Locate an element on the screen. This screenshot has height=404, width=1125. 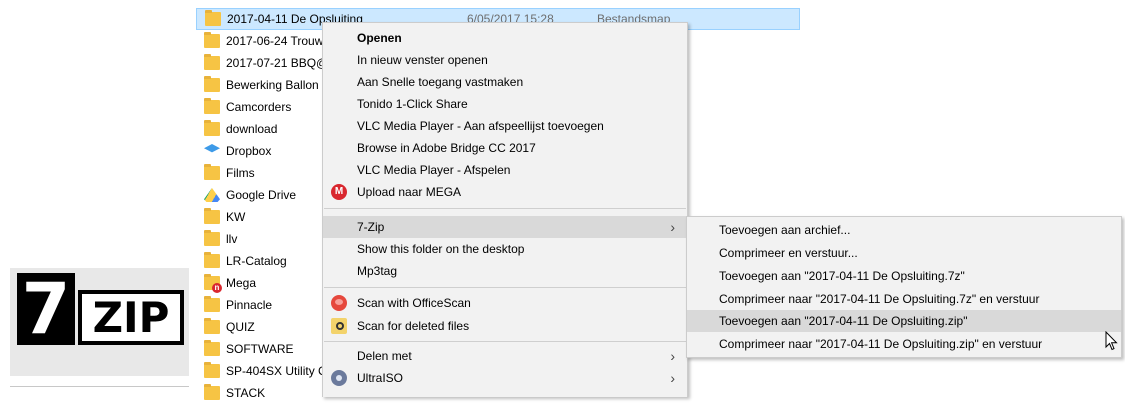
file-name: llv is located at coordinates (232, 239).